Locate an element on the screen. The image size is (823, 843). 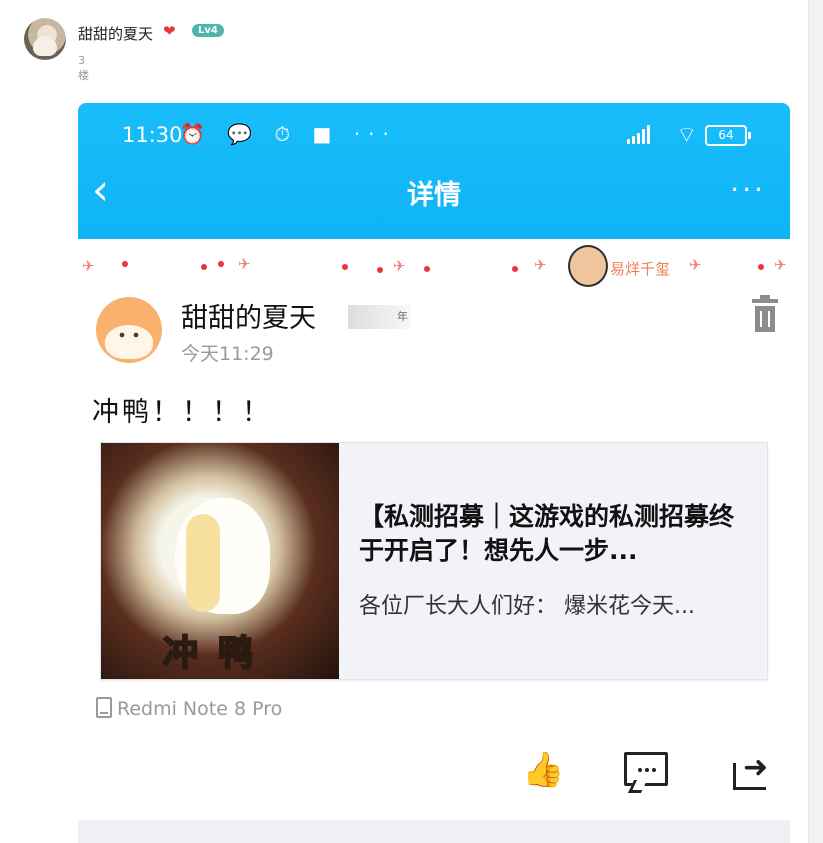
post-time: 今天11:29 is located at coordinates (227, 354).